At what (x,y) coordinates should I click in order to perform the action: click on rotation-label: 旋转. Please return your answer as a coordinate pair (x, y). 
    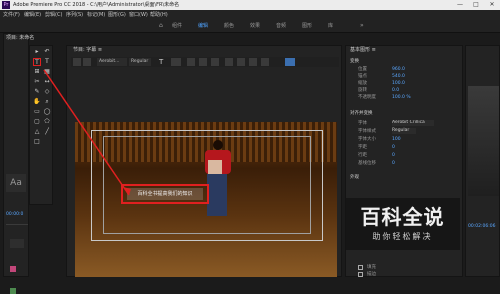
    Looking at the image, I should click on (362, 90).